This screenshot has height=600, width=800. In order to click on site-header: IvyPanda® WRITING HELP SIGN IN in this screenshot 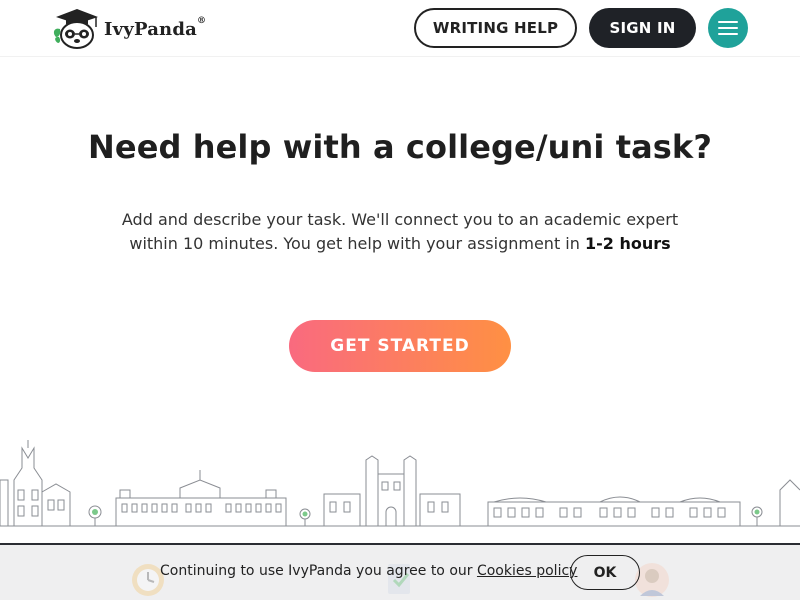, I will do `click(400, 28)`.